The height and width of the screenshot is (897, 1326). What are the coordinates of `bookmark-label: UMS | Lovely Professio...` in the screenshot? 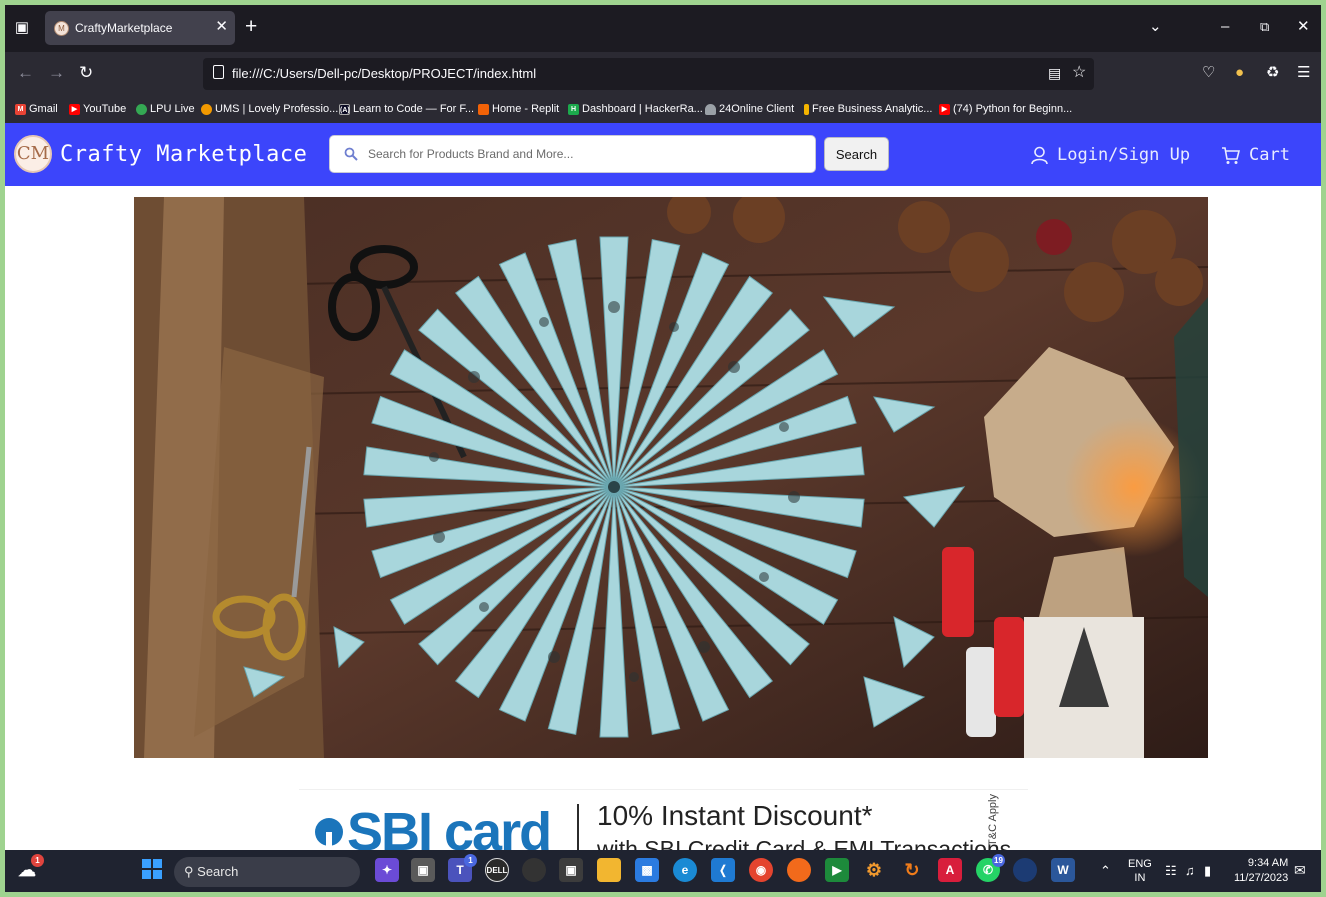 It's located at (277, 109).